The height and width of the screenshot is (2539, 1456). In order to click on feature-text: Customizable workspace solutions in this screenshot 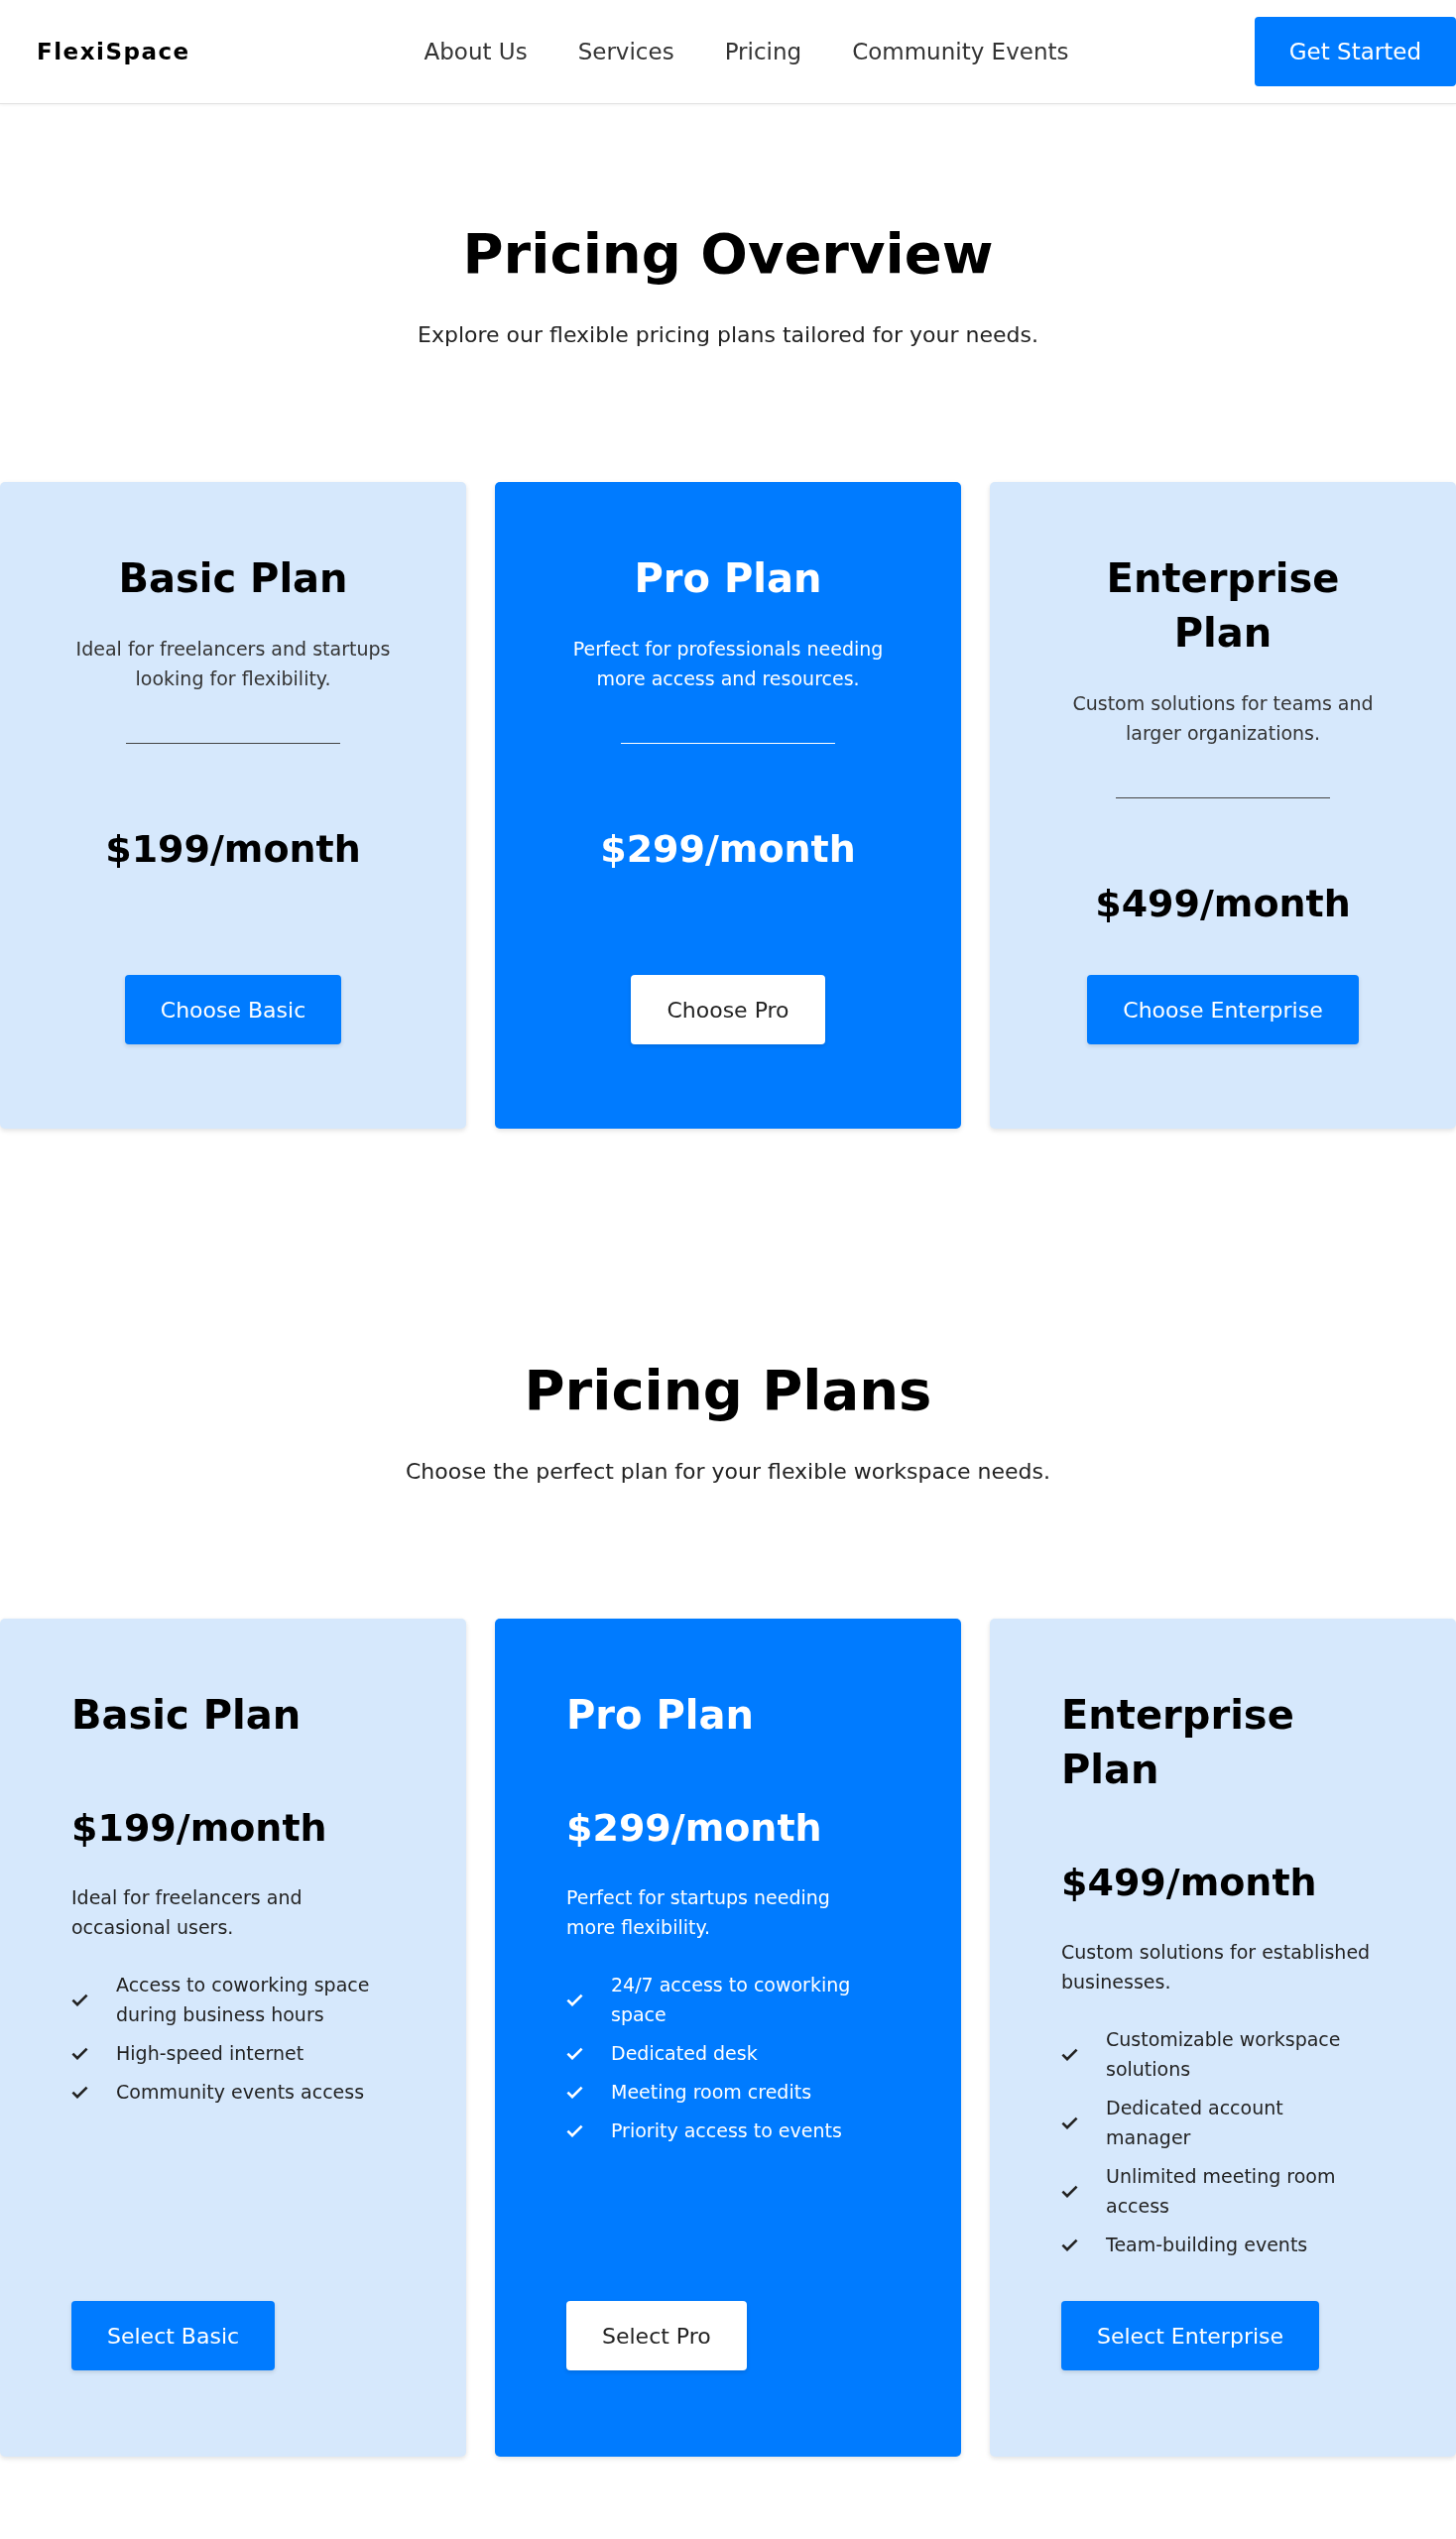, I will do `click(1224, 2054)`.